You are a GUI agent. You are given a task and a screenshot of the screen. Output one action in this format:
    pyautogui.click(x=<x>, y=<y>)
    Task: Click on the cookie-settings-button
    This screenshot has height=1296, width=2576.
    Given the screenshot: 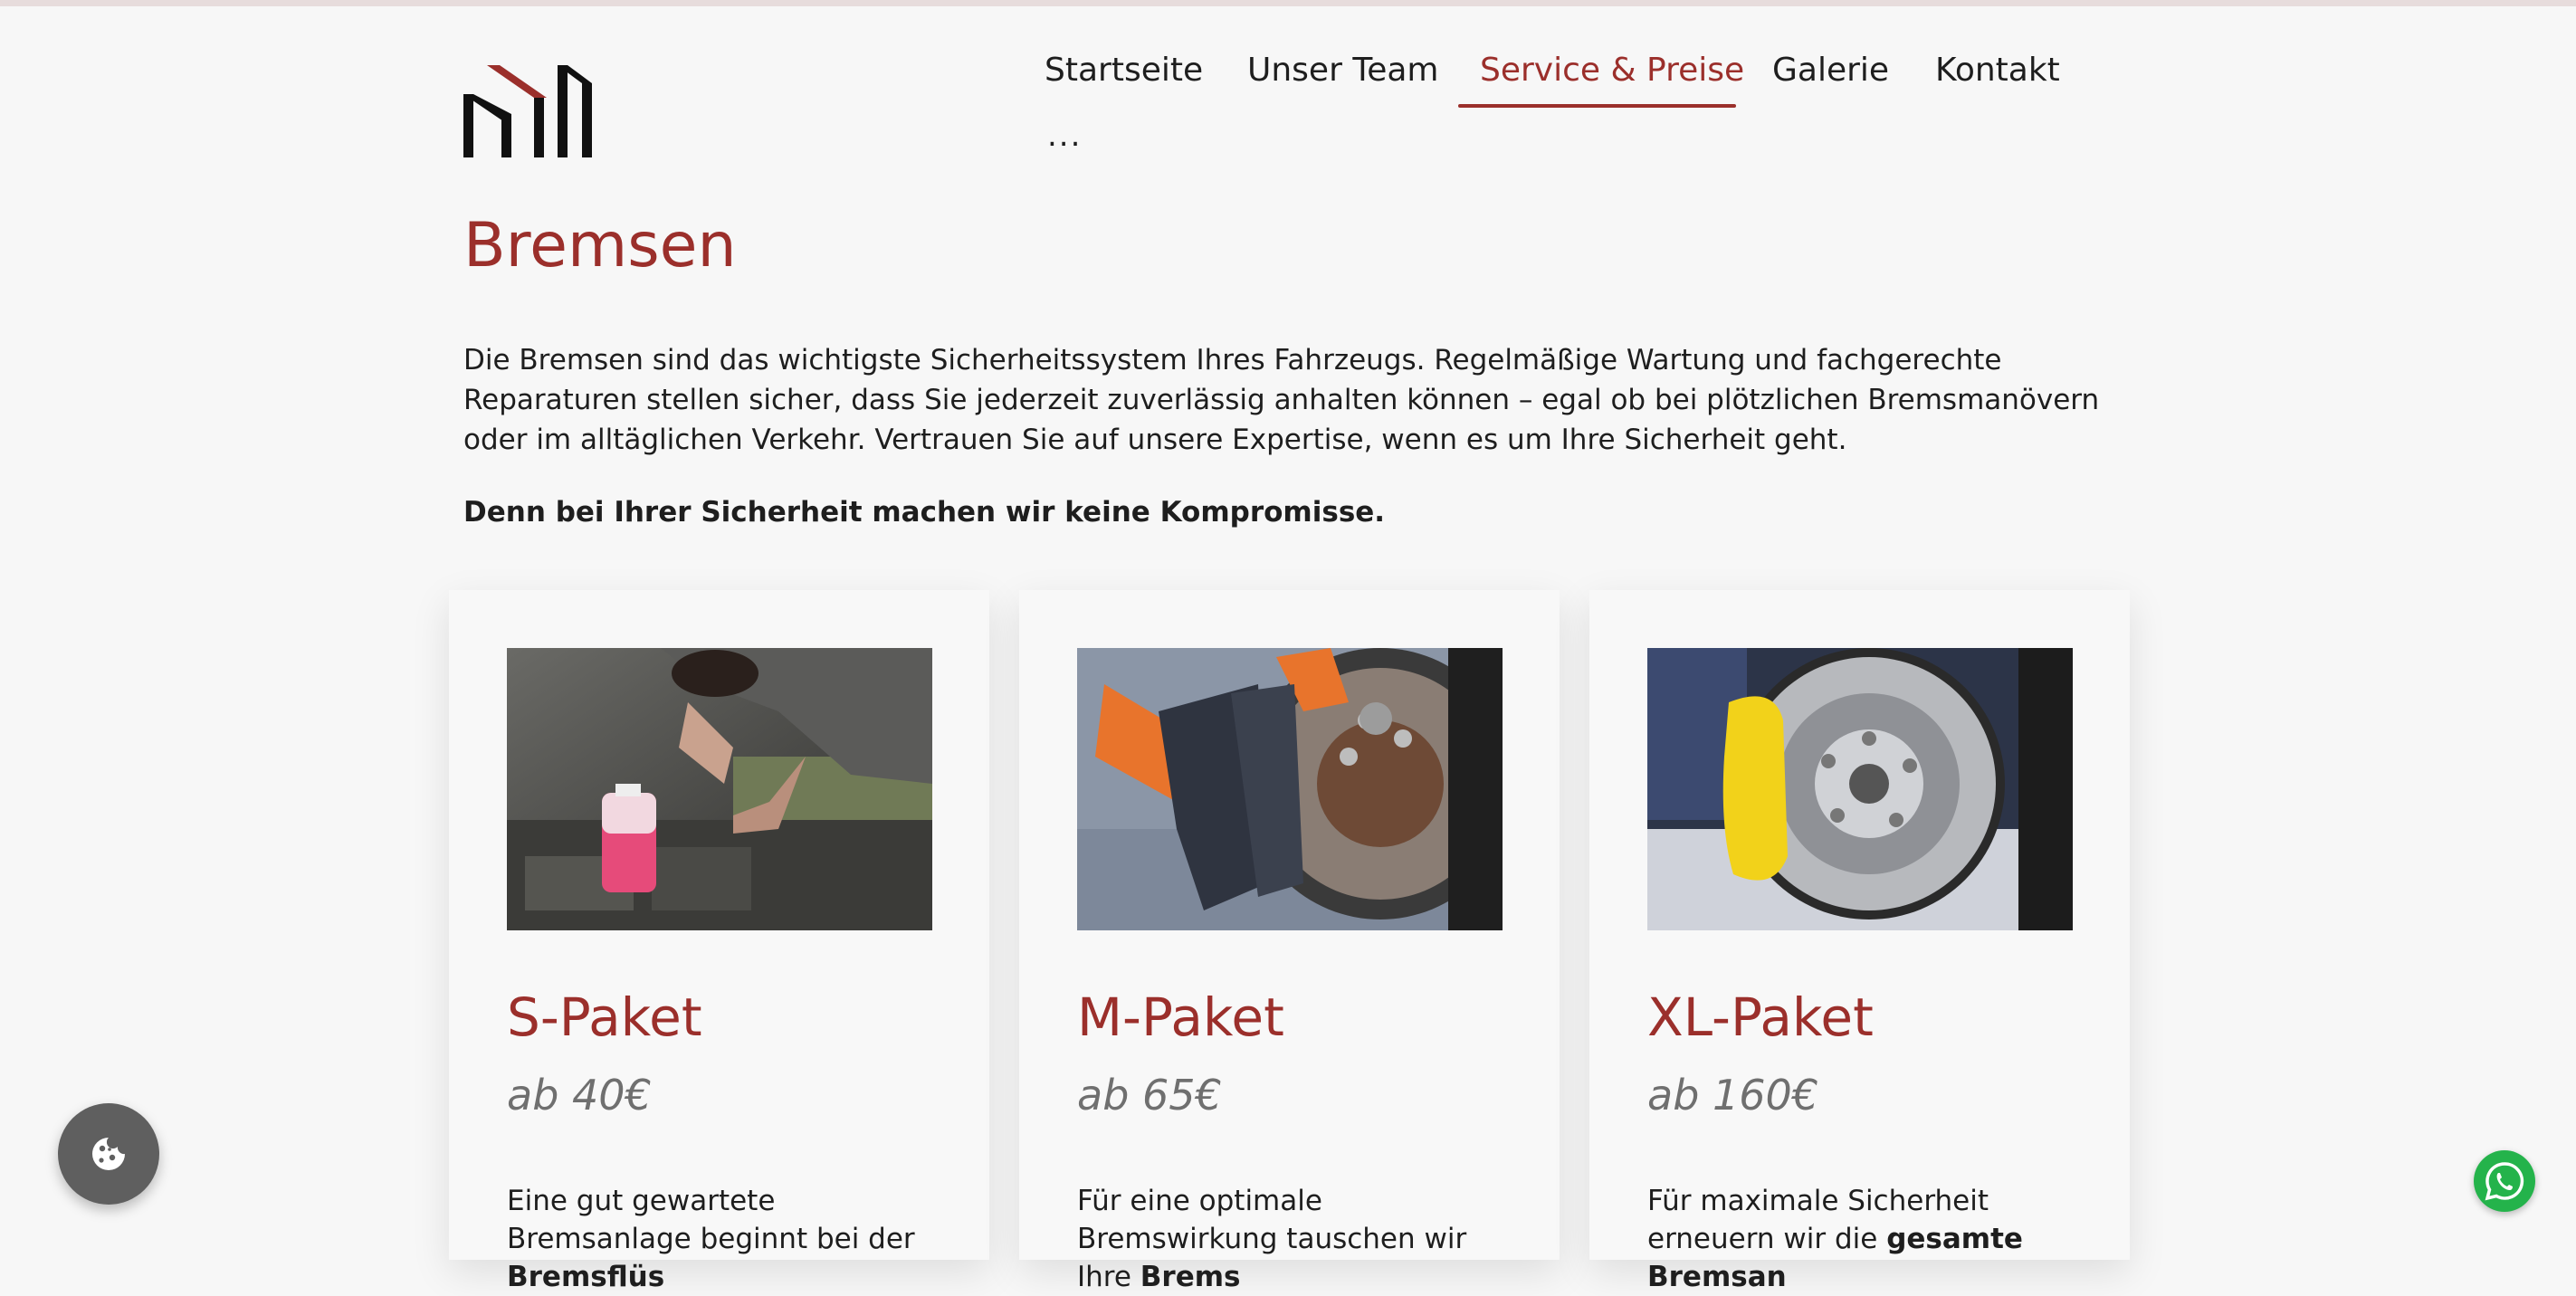 What is the action you would take?
    pyautogui.click(x=109, y=1154)
    